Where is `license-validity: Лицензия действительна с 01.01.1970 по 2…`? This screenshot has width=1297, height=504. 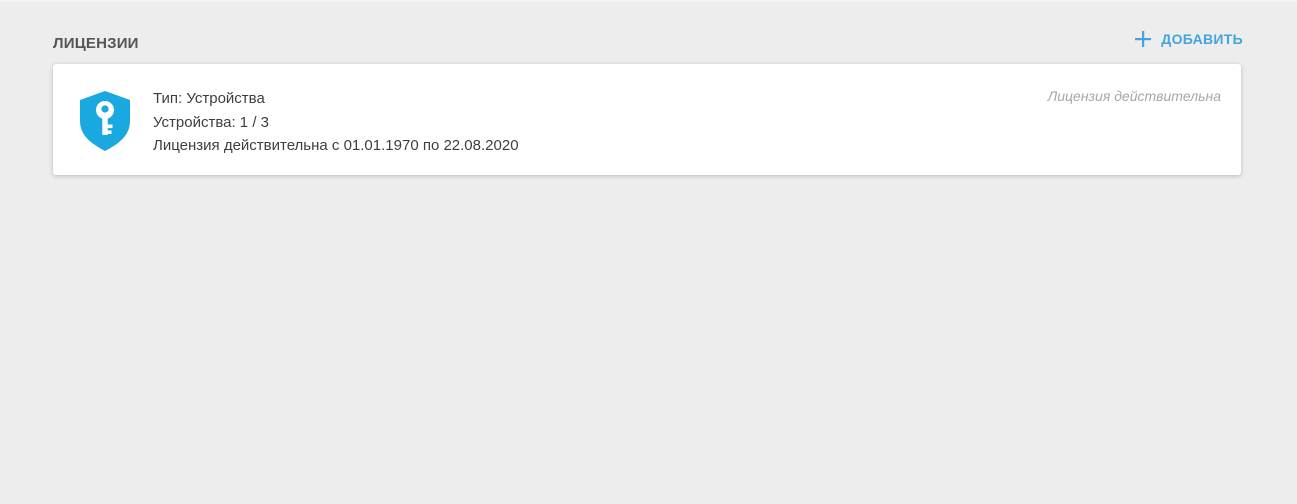
license-validity: Лицензия действительна с 01.01.1970 по 2… is located at coordinates (336, 145).